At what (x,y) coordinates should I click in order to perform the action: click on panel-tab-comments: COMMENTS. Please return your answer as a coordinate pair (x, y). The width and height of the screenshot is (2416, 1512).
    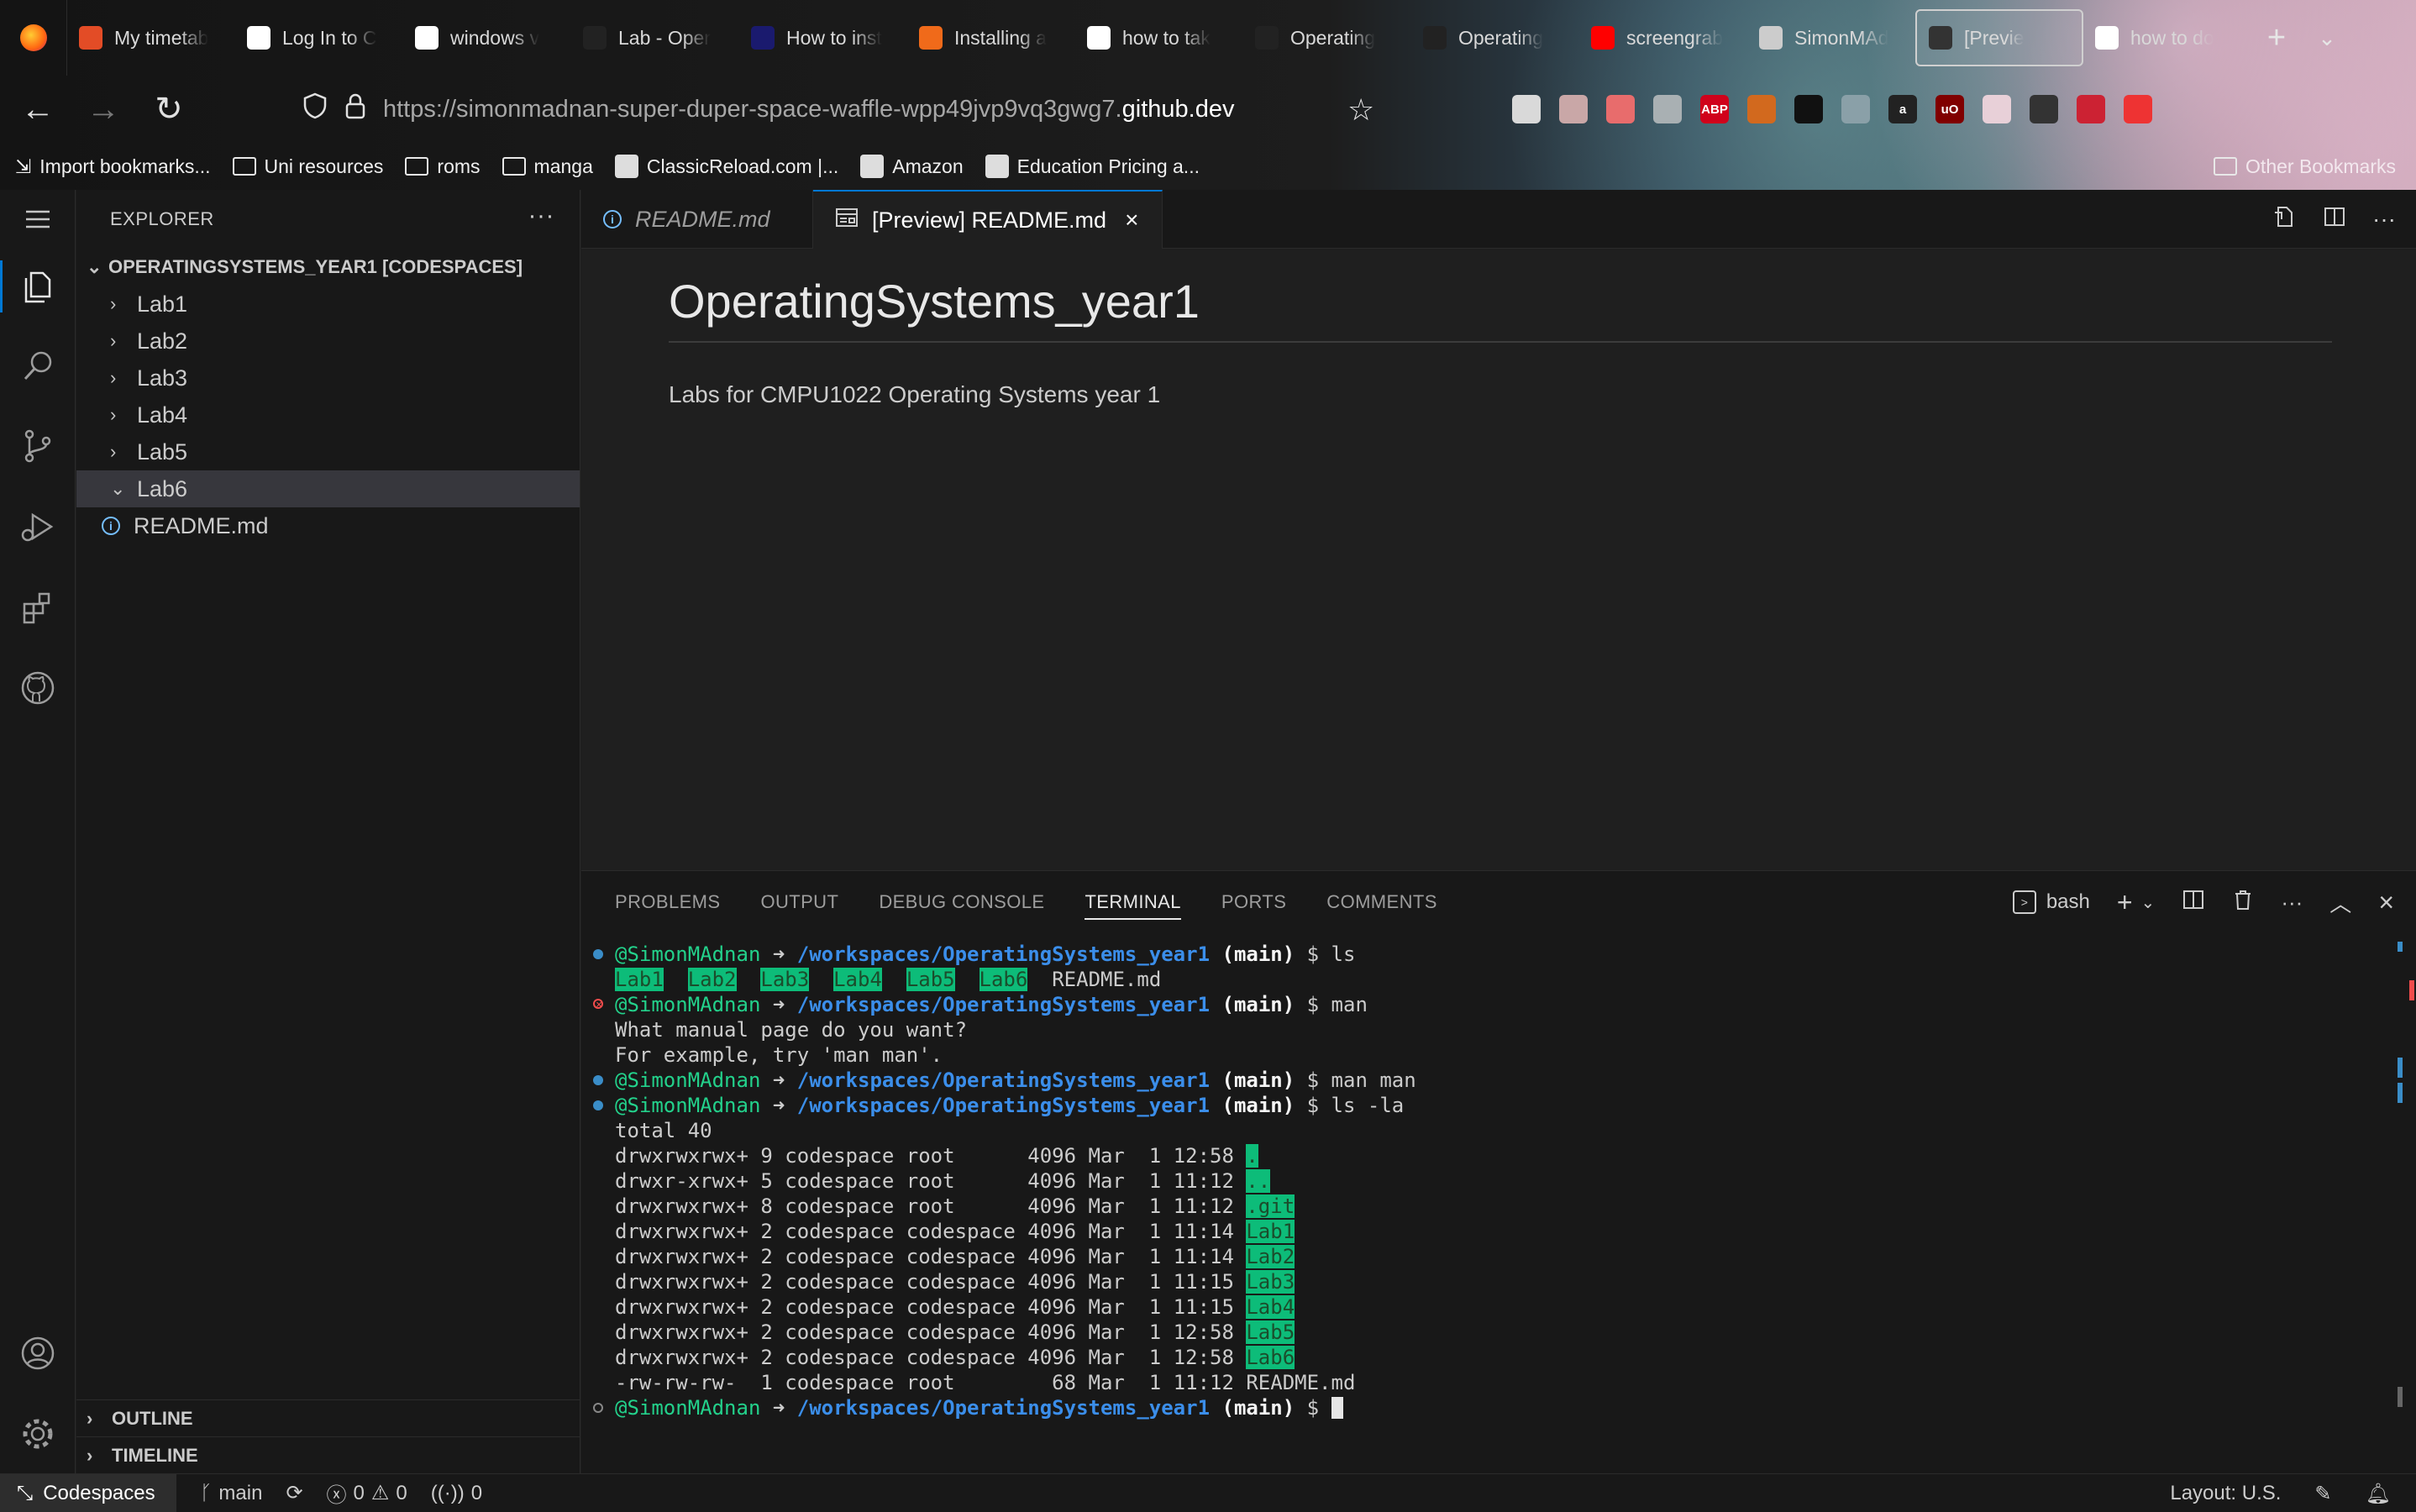
    Looking at the image, I should click on (1381, 902).